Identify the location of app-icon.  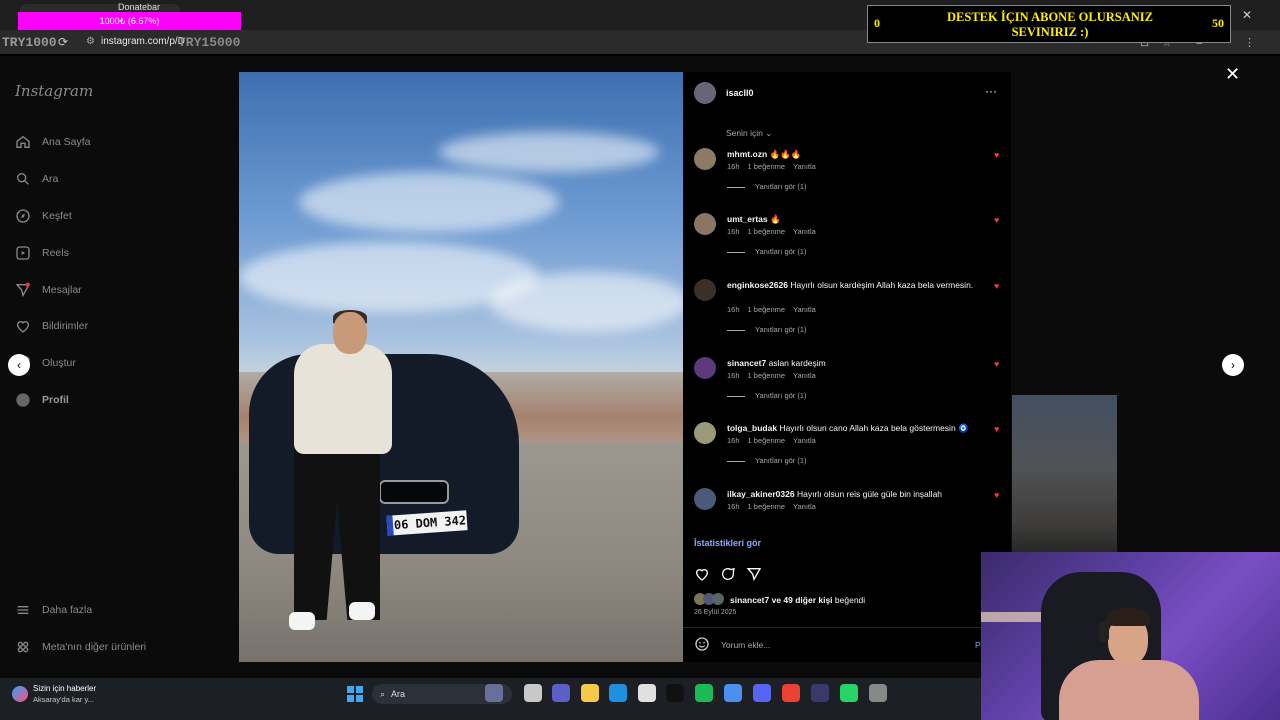
(704, 693).